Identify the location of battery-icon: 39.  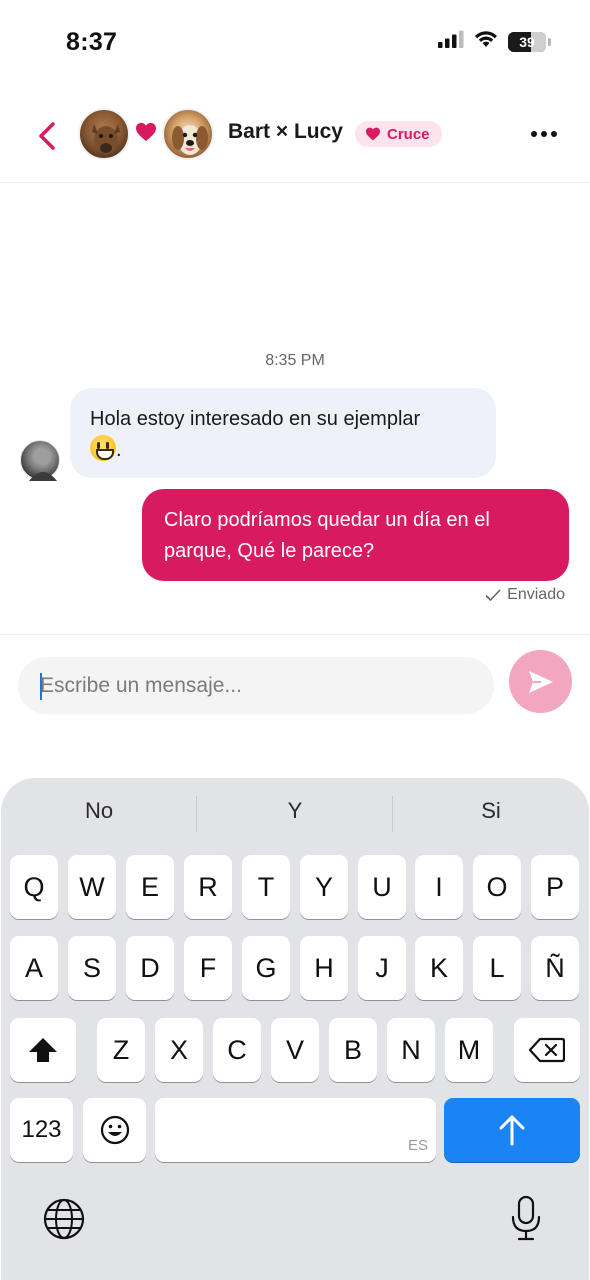
(529, 41).